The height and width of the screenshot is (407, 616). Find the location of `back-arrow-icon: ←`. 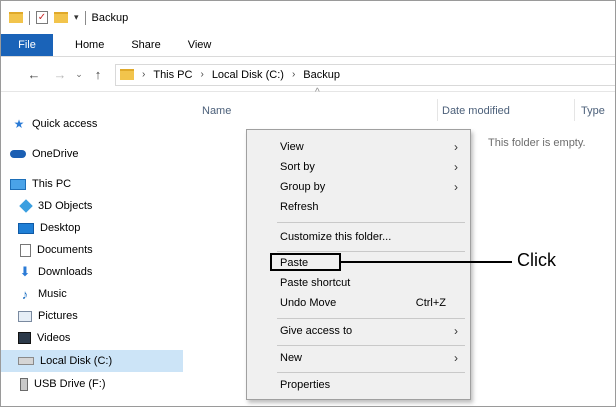

back-arrow-icon: ← is located at coordinates (34, 74).